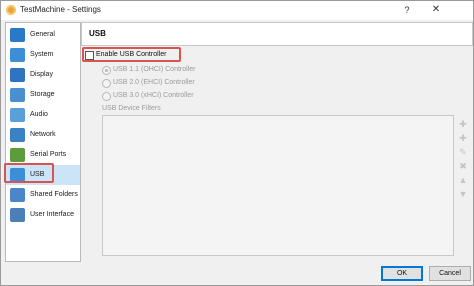  I want to click on sidebar-item-serial-ports: Serial Ports, so click(43, 155).